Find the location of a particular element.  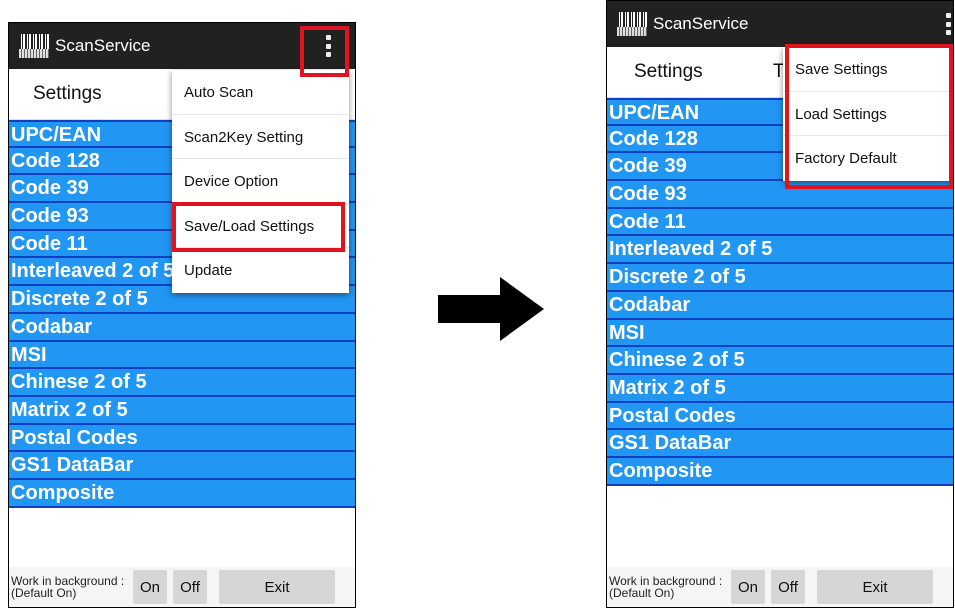

more-vert-icon is located at coordinates (949, 24).